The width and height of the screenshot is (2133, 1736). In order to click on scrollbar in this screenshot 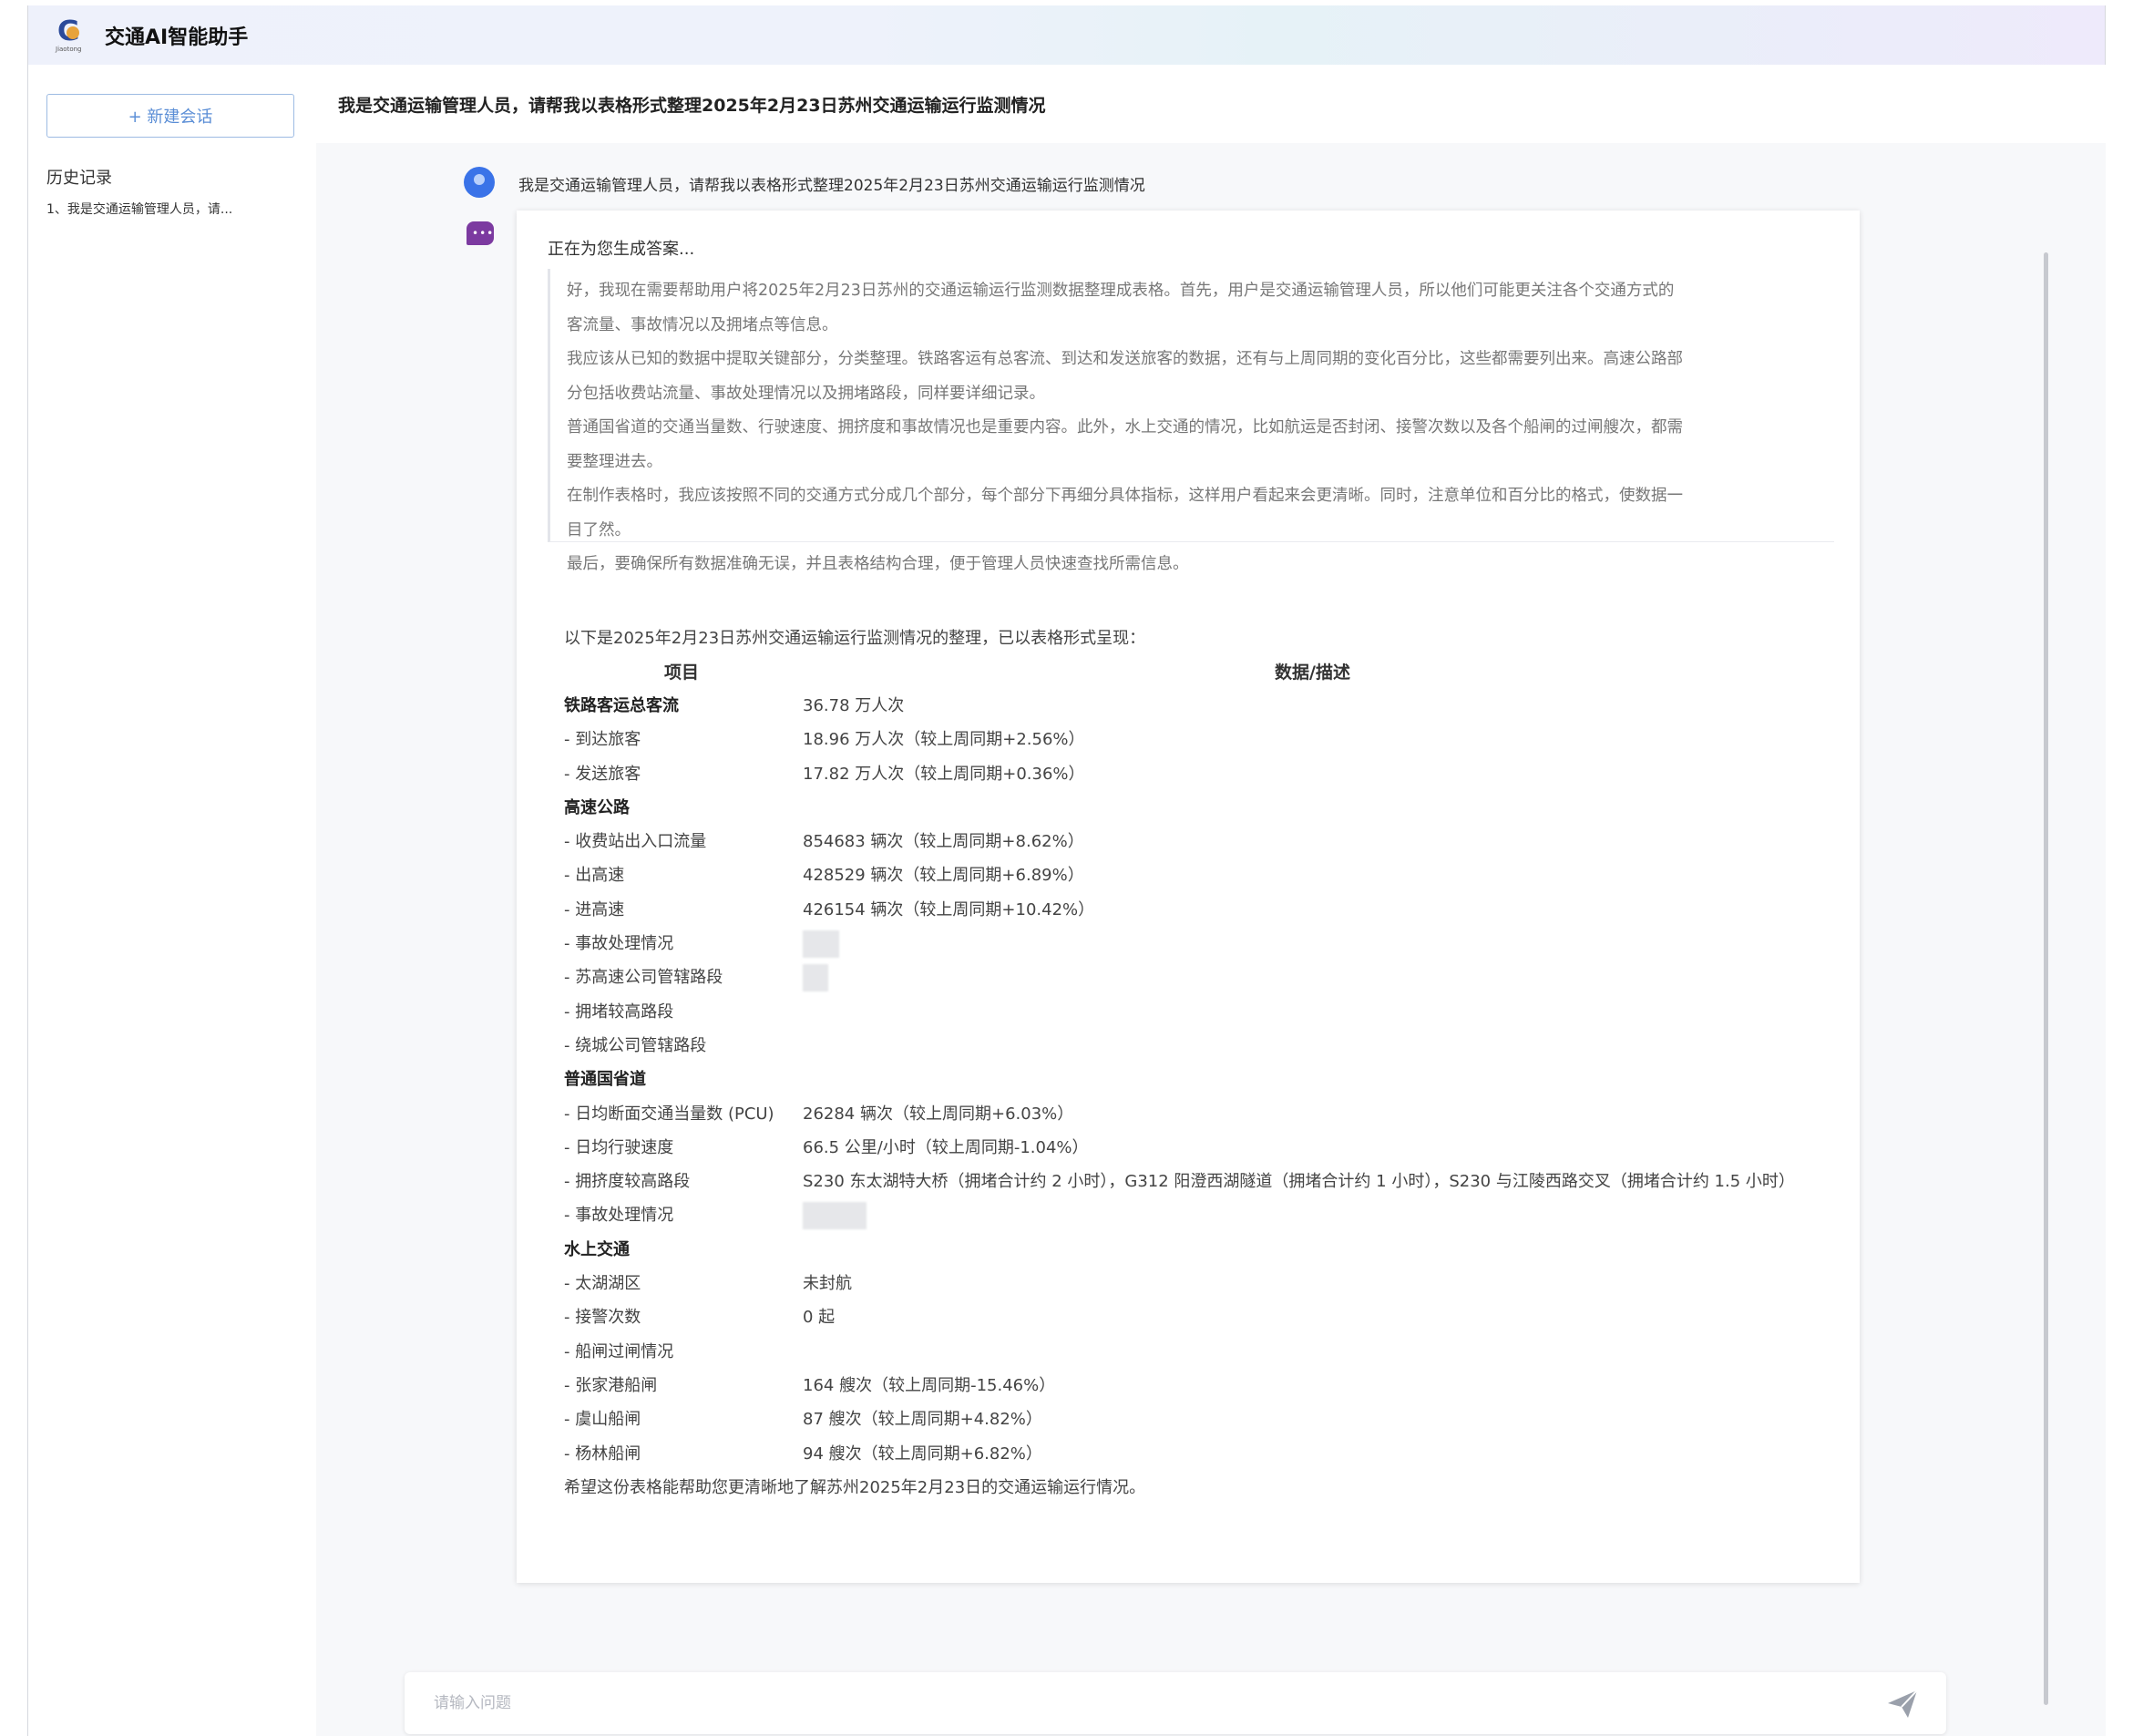, I will do `click(2046, 978)`.